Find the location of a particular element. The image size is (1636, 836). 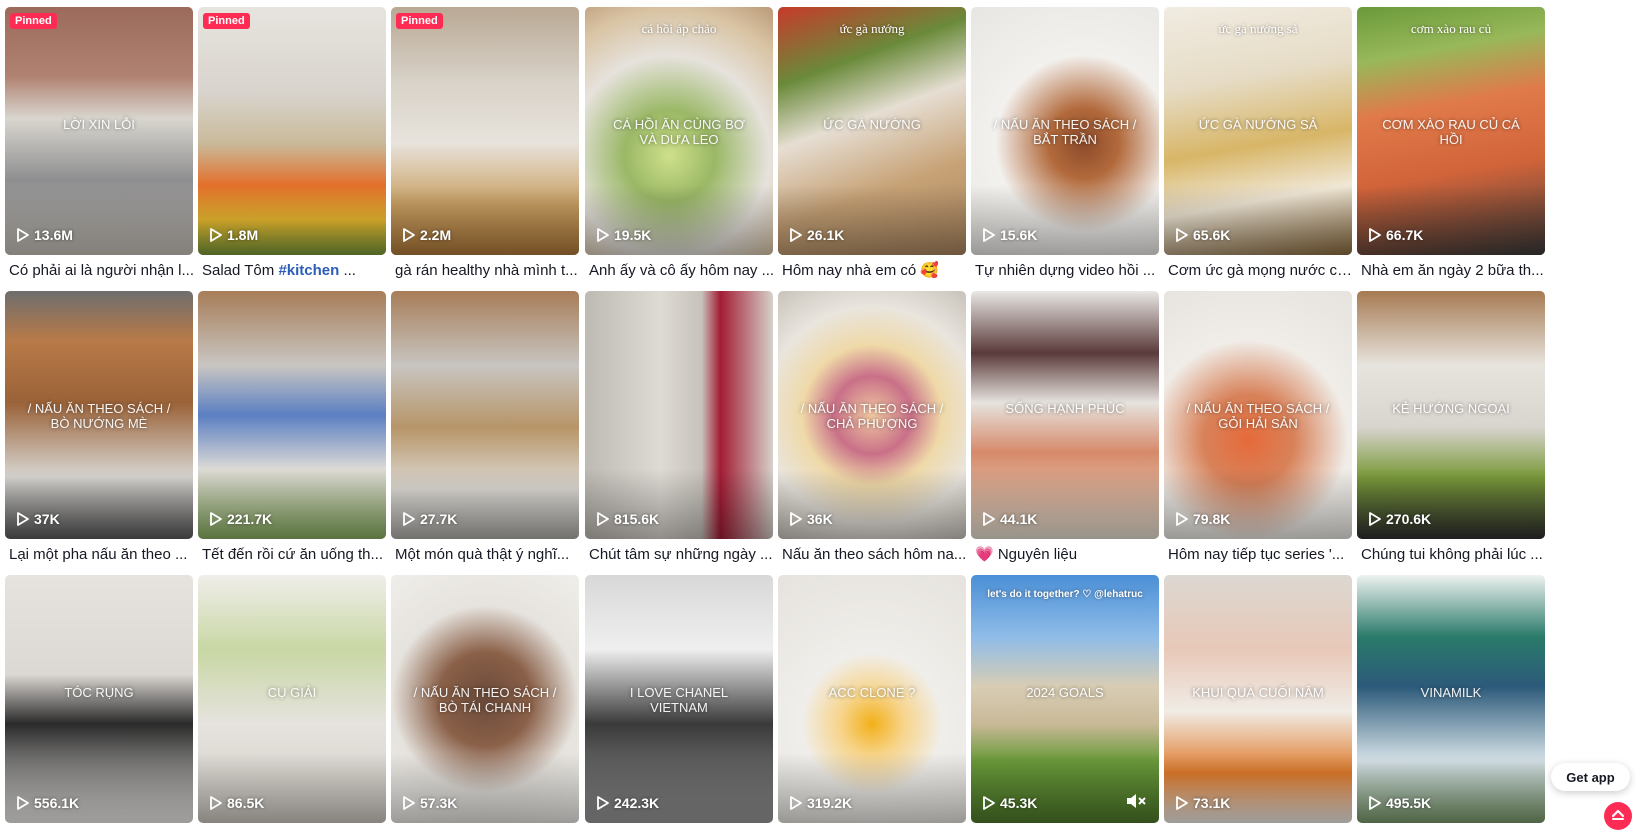

overlay-title: cá hồi áp chảo is located at coordinates (679, 28).